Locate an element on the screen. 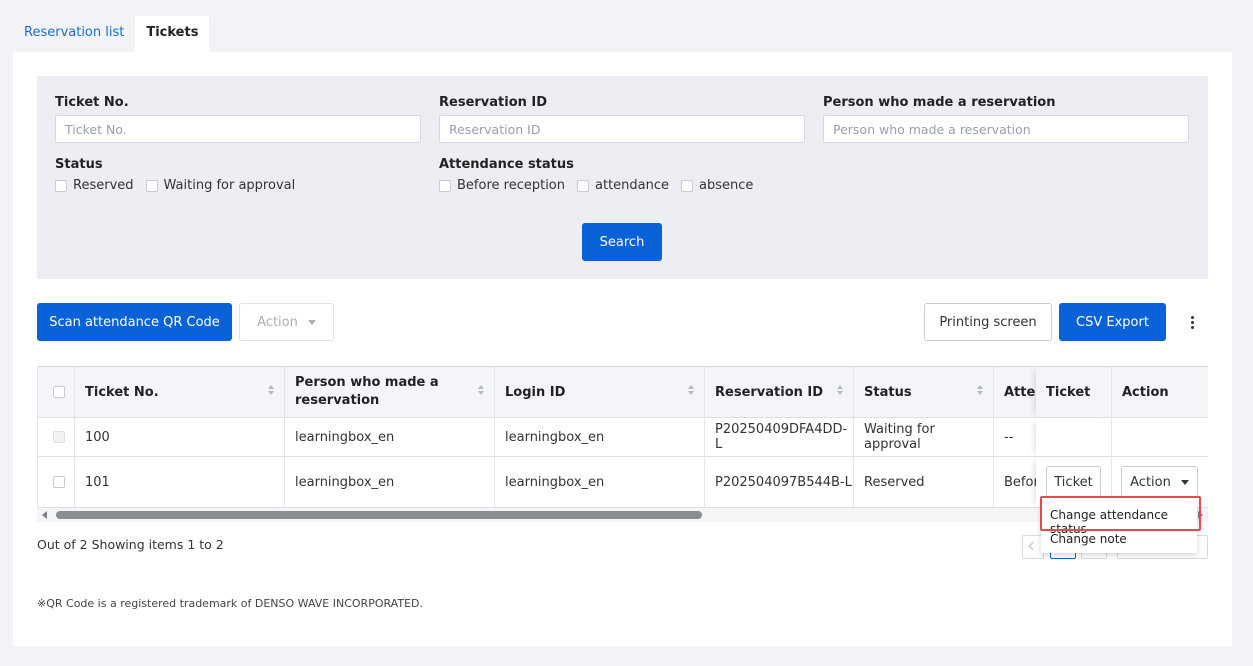 The image size is (1253, 666). header-ticket-no: Ticket No. is located at coordinates (180, 392).